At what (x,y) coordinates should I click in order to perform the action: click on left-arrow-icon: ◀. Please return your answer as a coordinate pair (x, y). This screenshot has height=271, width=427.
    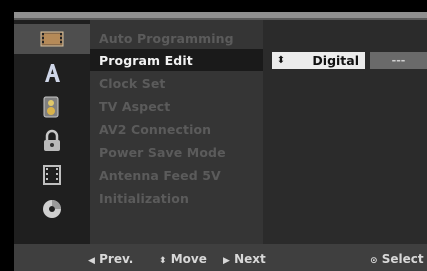
    Looking at the image, I should click on (91, 261).